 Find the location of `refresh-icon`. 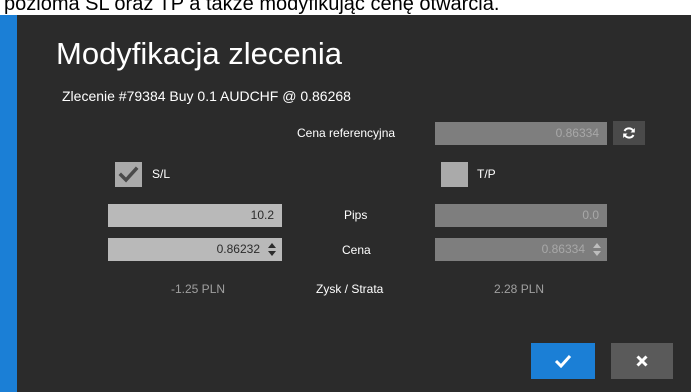

refresh-icon is located at coordinates (629, 133).